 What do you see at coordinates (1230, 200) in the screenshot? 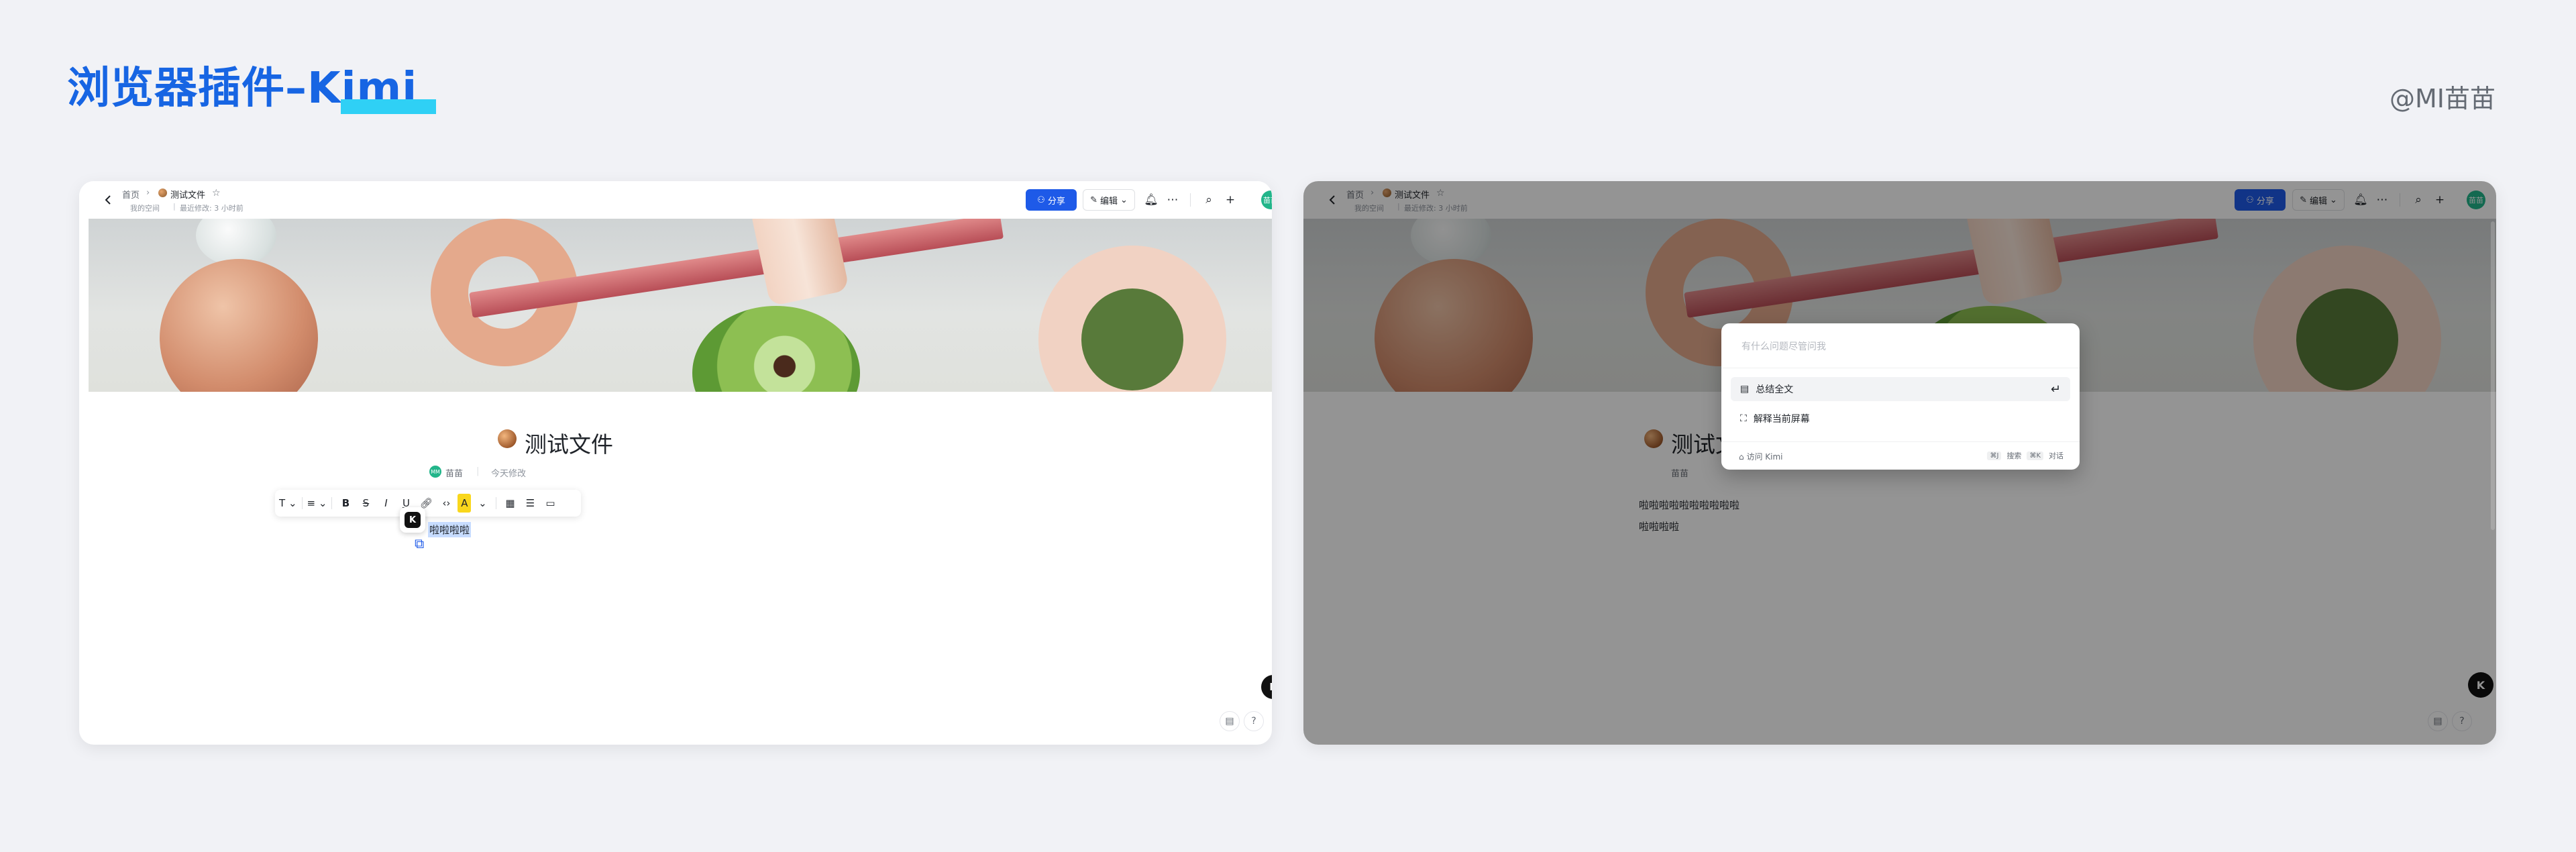
I see `plus-icon: +` at bounding box center [1230, 200].